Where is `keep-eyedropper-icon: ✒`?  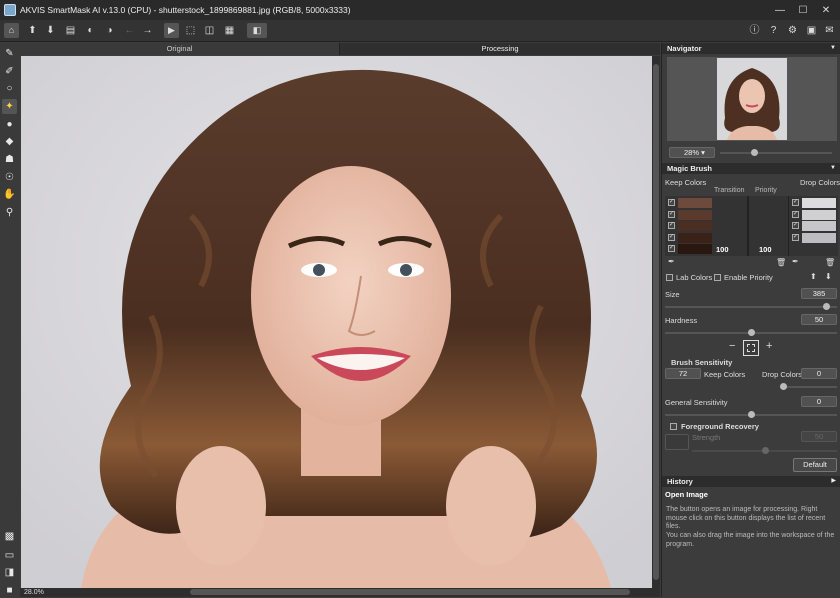 keep-eyedropper-icon: ✒ is located at coordinates (671, 261).